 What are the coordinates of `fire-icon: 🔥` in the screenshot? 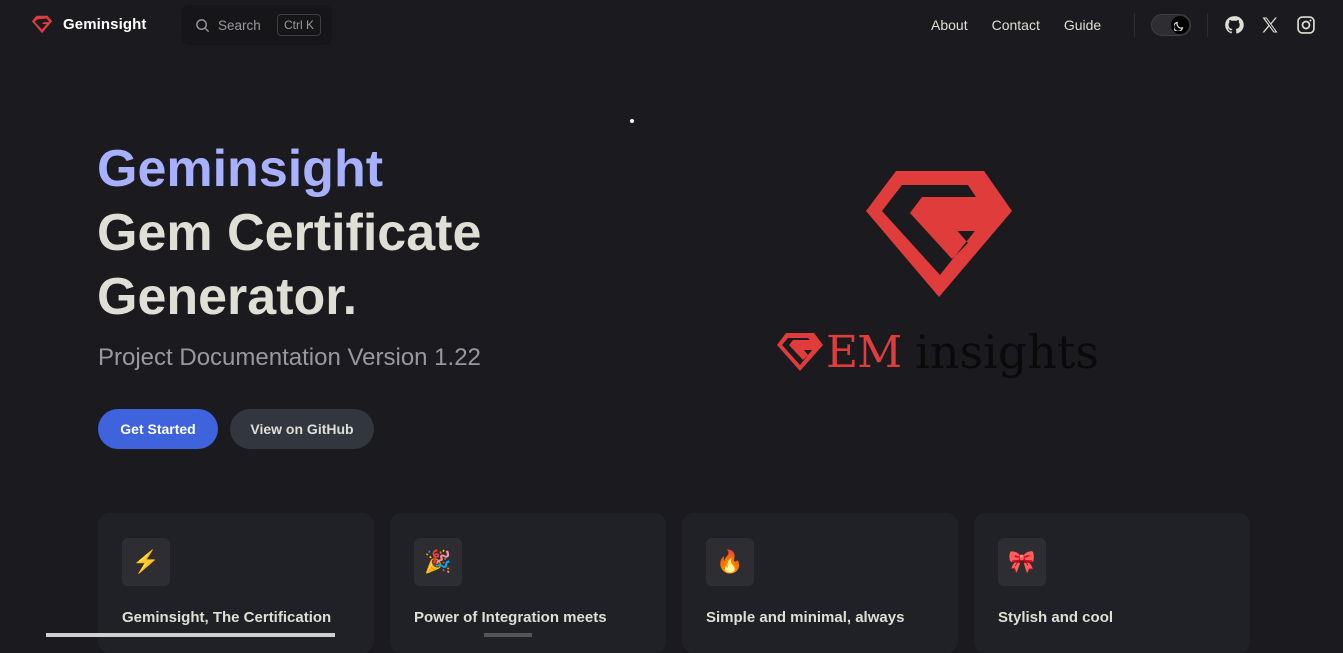 It's located at (730, 562).